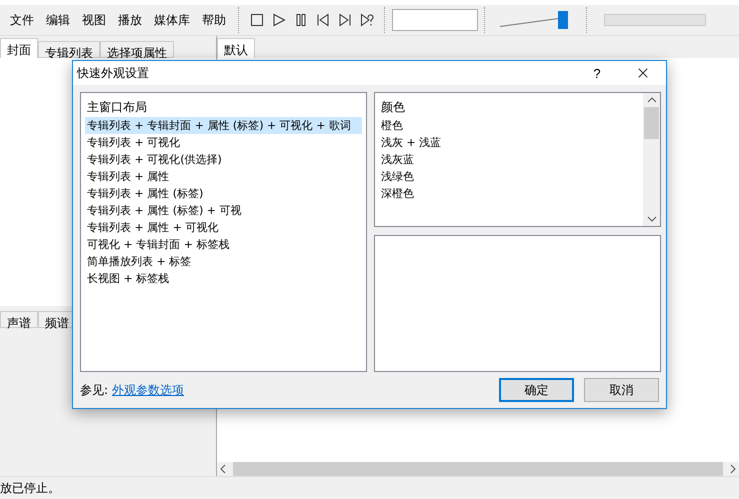 This screenshot has height=499, width=739. What do you see at coordinates (223, 159) in the screenshot?
I see `list-item: 专辑列表 + 可视化(供选择)` at bounding box center [223, 159].